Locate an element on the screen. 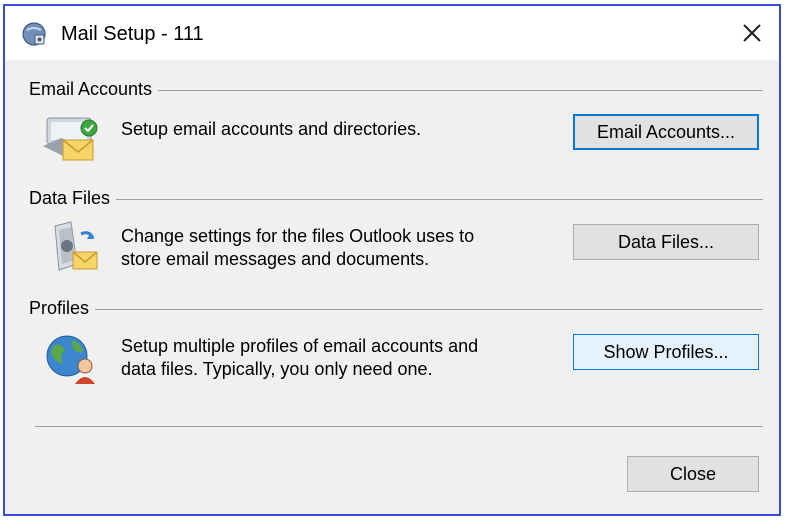 Image resolution: width=786 pixels, height=520 pixels. section-header-email-accounts: Email Accounts is located at coordinates (396, 89).